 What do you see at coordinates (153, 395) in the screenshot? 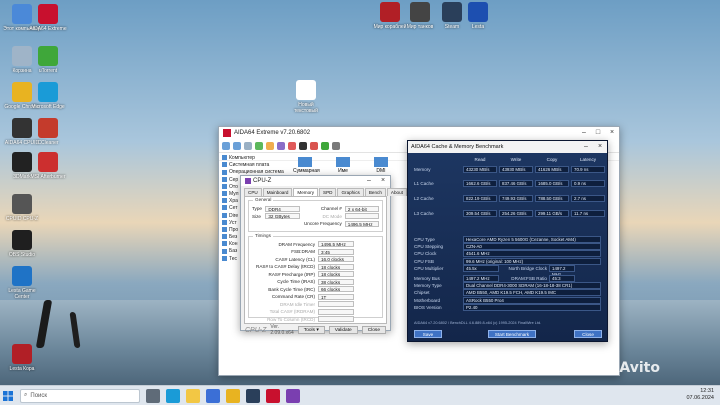
I see `task-view-icon` at bounding box center [153, 395].